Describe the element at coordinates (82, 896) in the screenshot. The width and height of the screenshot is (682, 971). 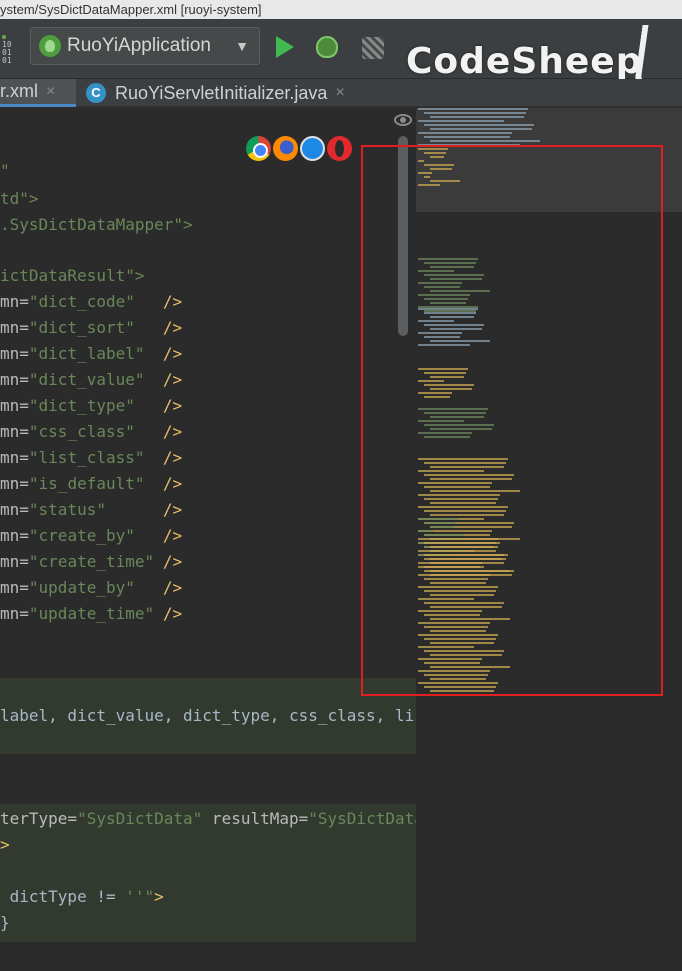
I see `code-line: dictType != ''">` at that location.